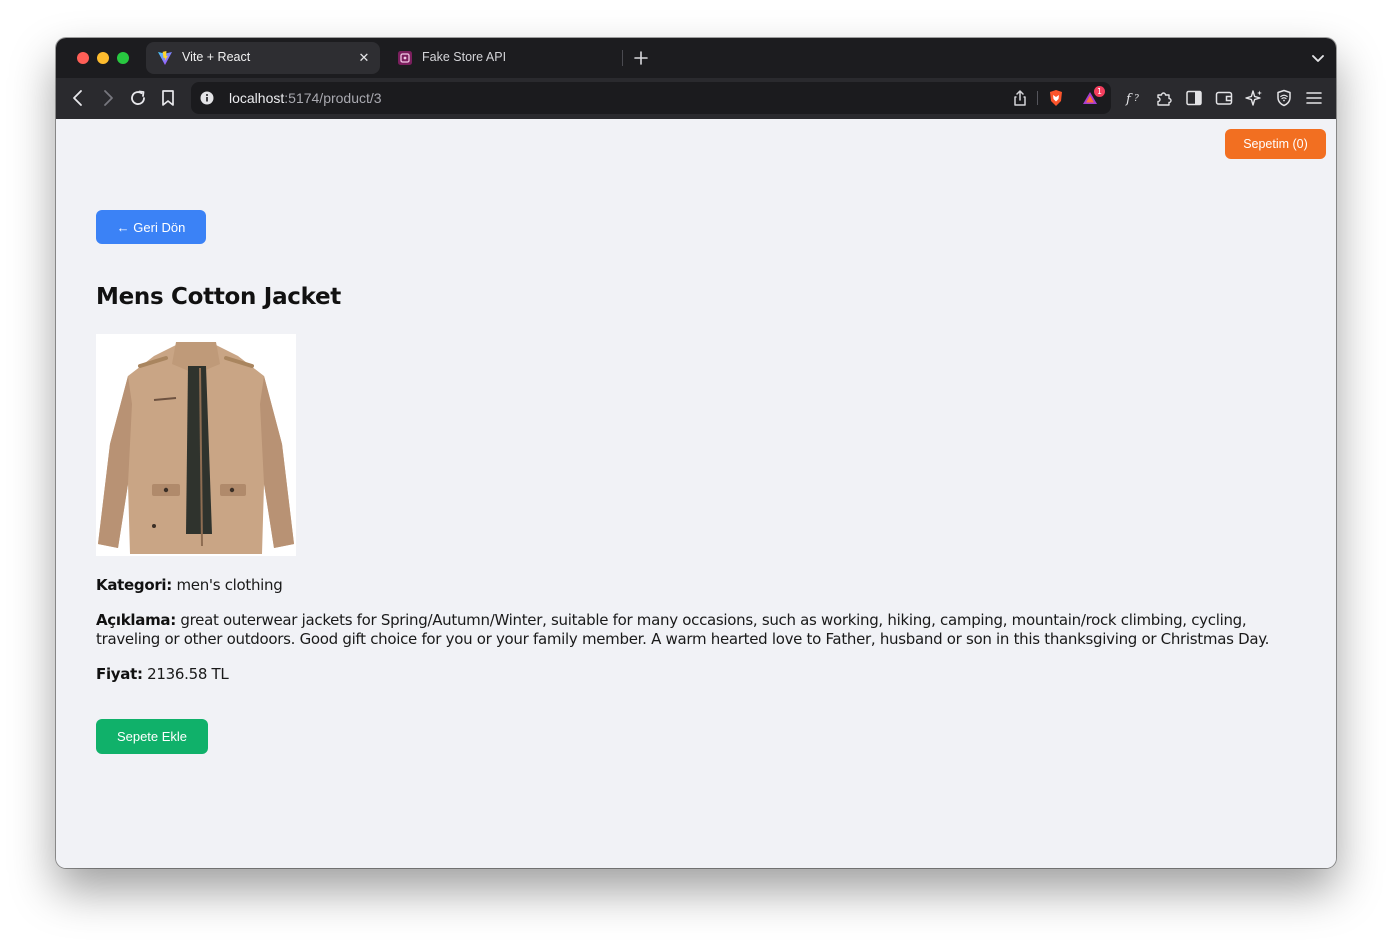 The width and height of the screenshot is (1392, 942). I want to click on tab-fake-store-api: Fake Store API, so click(504, 58).